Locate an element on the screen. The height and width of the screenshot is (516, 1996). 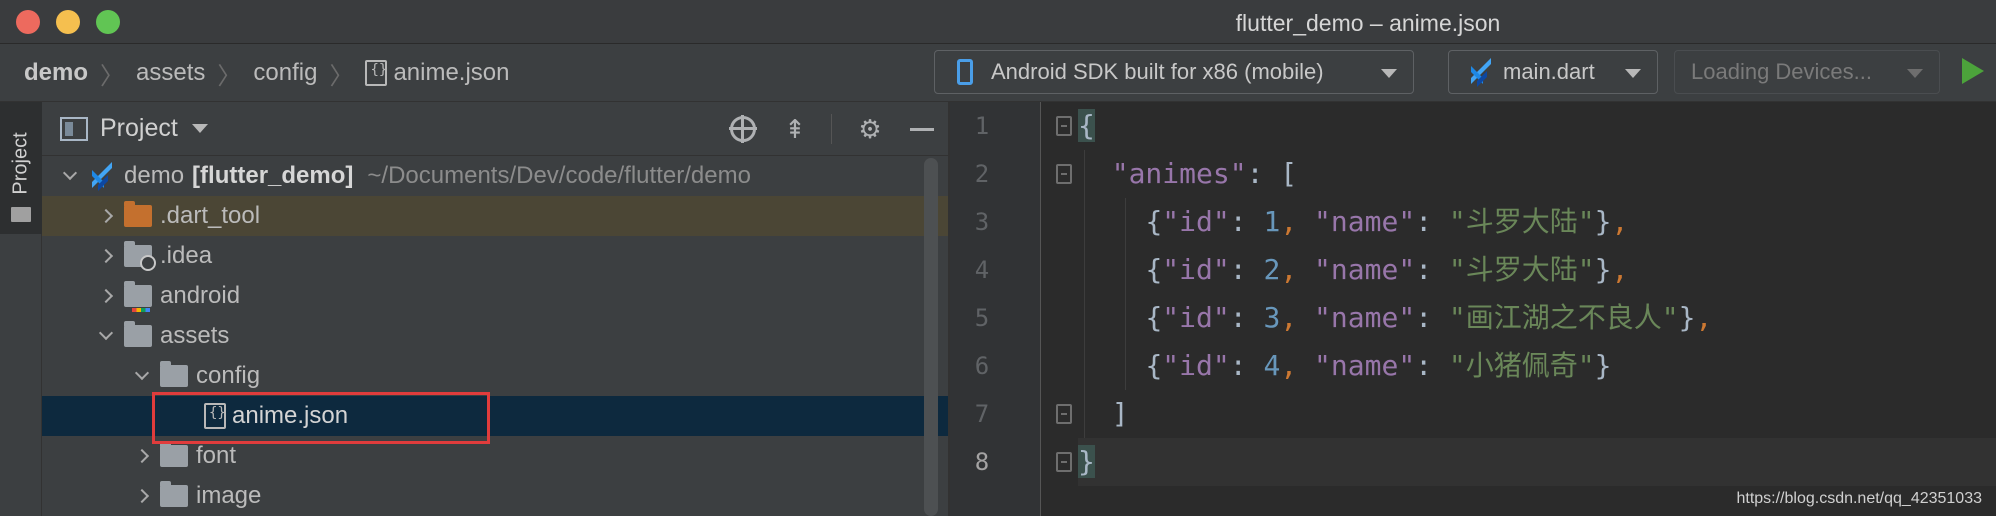
line-number: 4 is located at coordinates (982, 270).